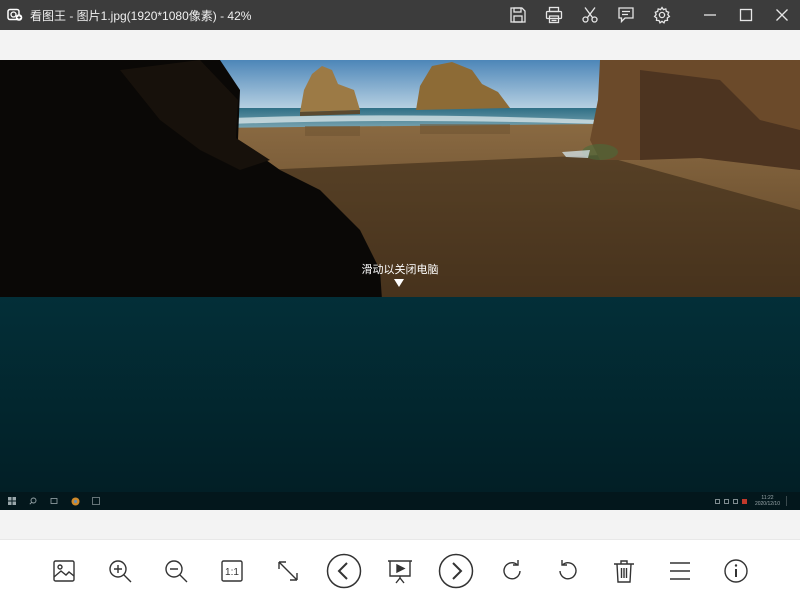 This screenshot has width=800, height=600. Describe the element at coordinates (344, 571) in the screenshot. I see `previous-icon` at that location.